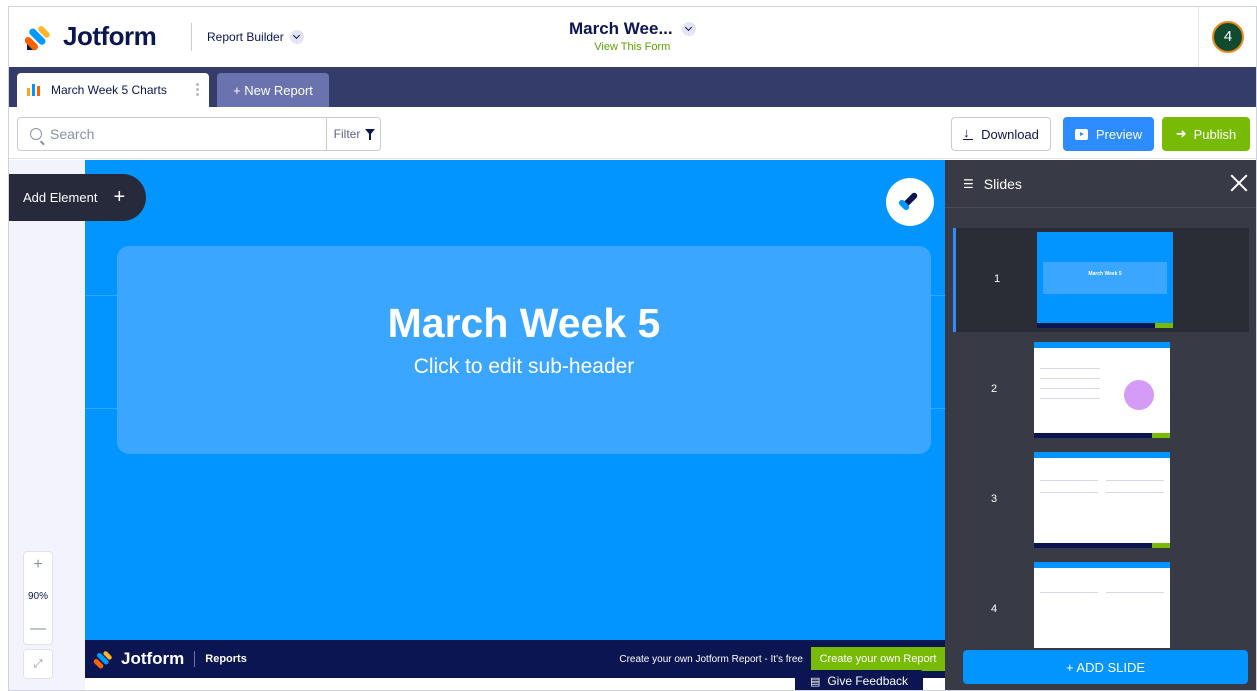  Describe the element at coordinates (815, 681) in the screenshot. I see `feedback-icon: ▤` at that location.